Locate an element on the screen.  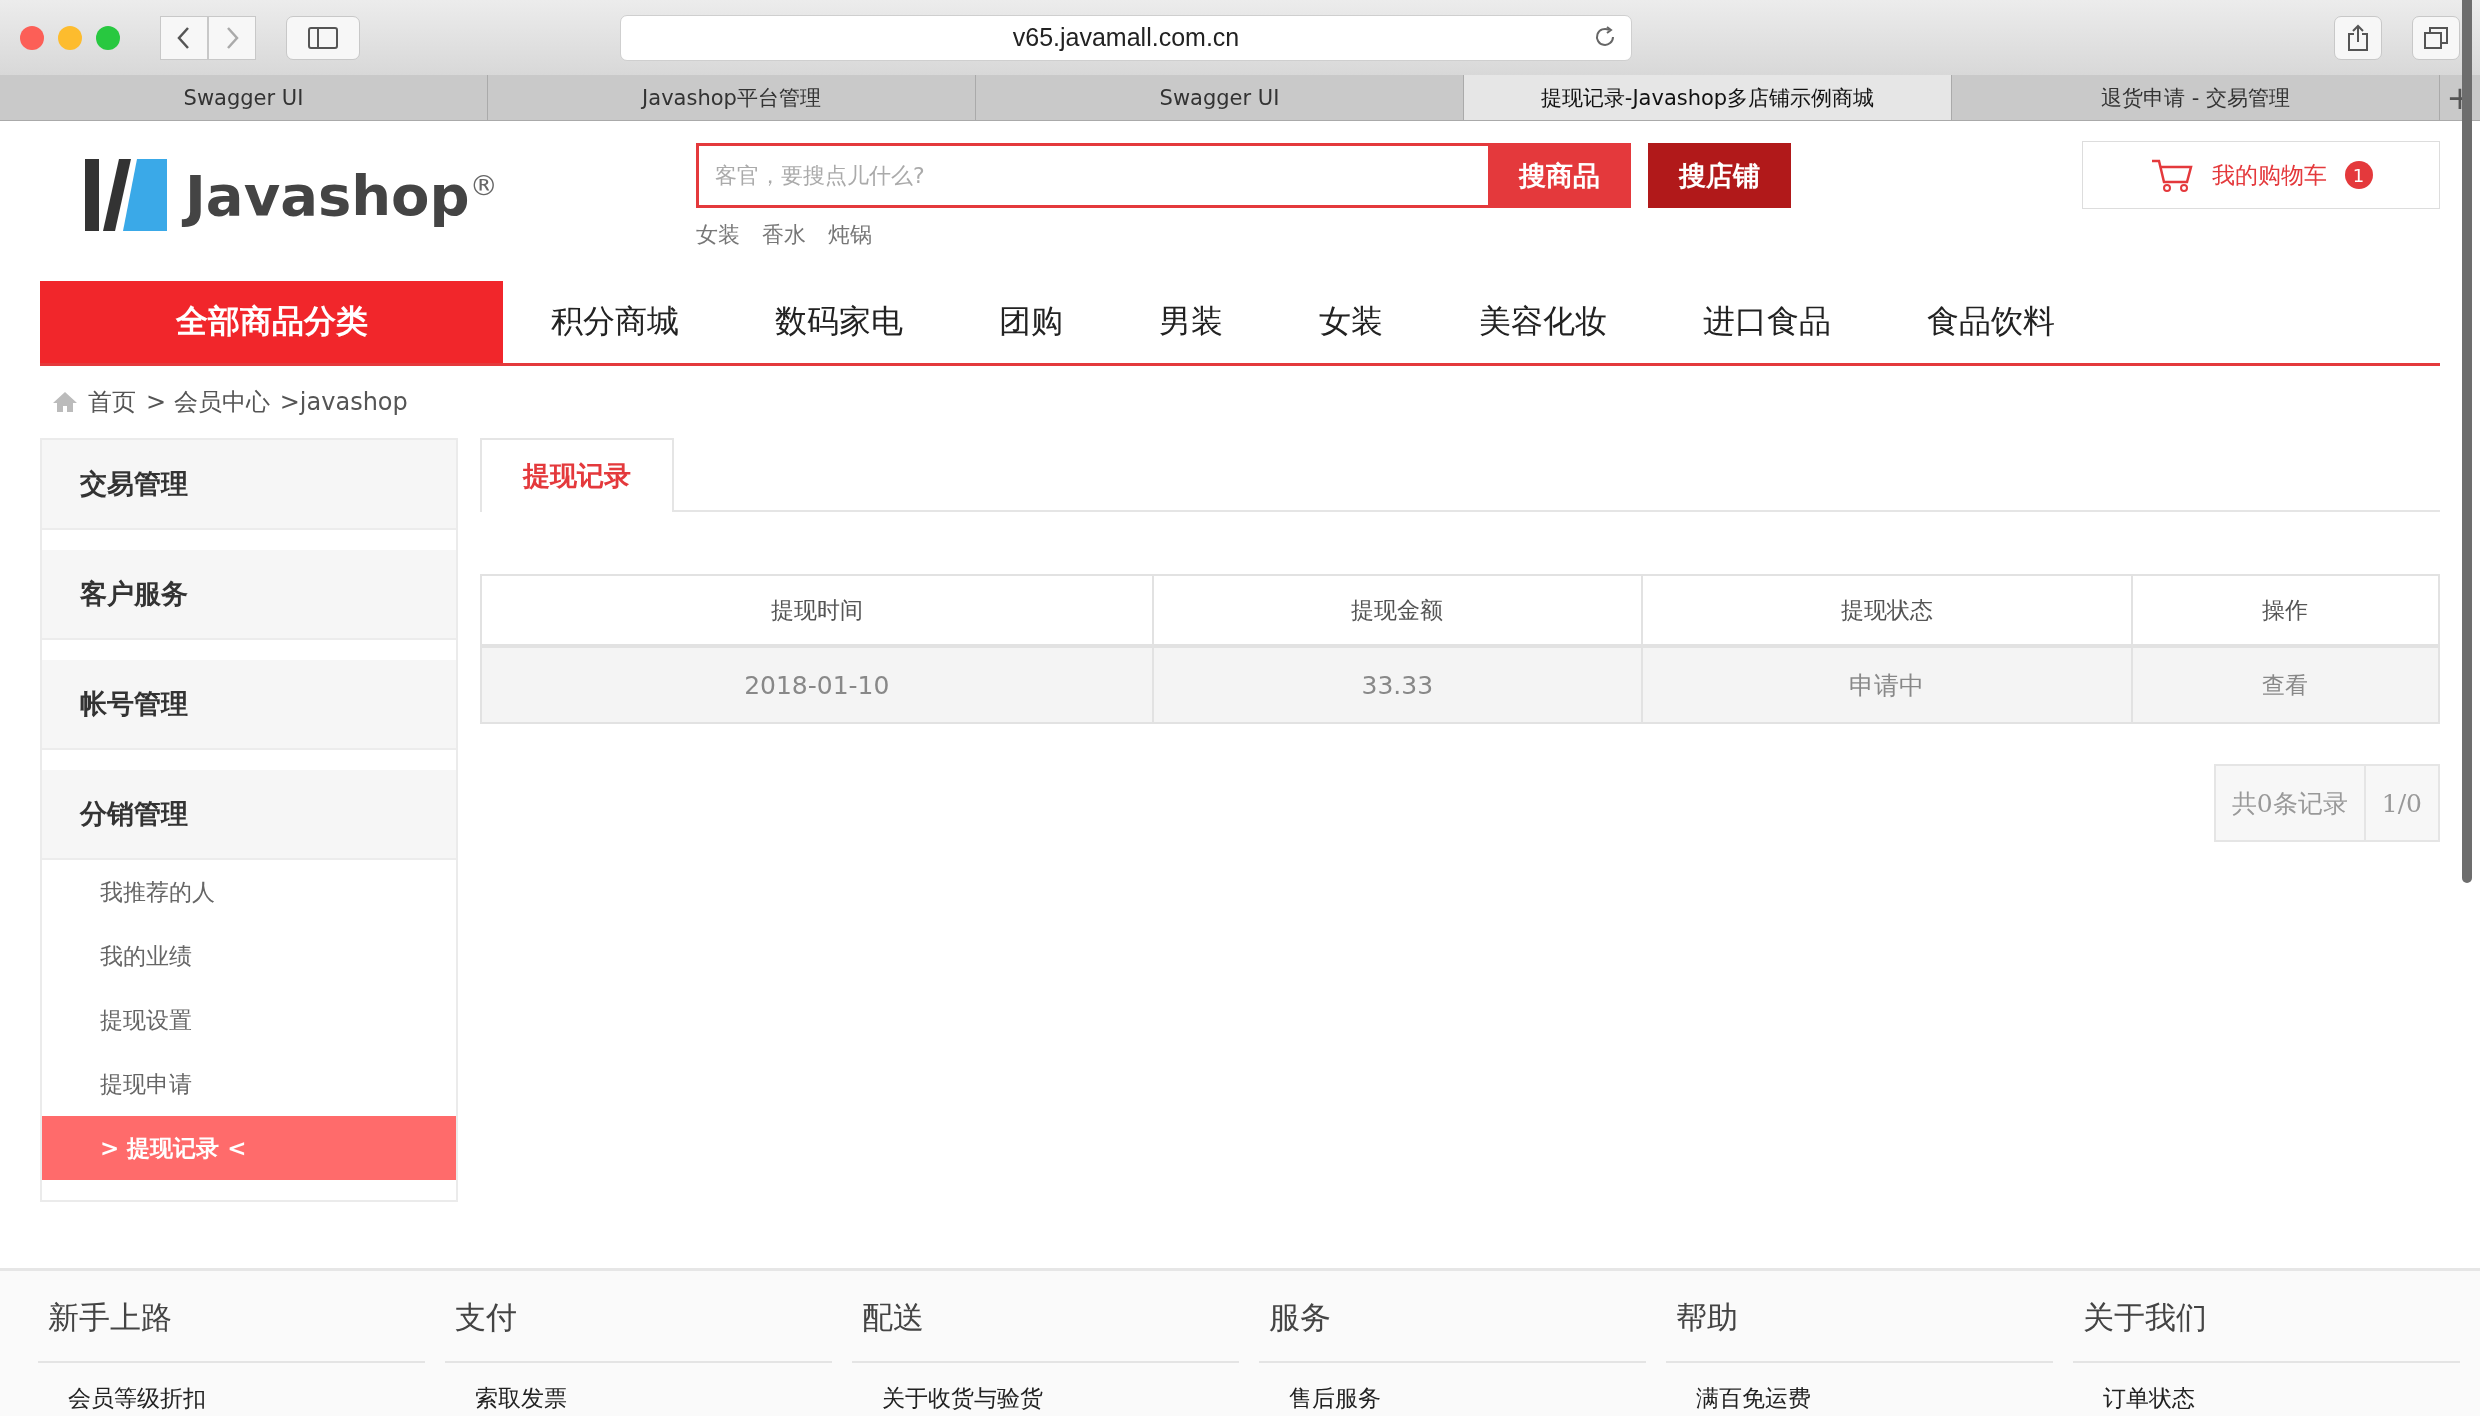
tabs-icon is located at coordinates (2436, 37).